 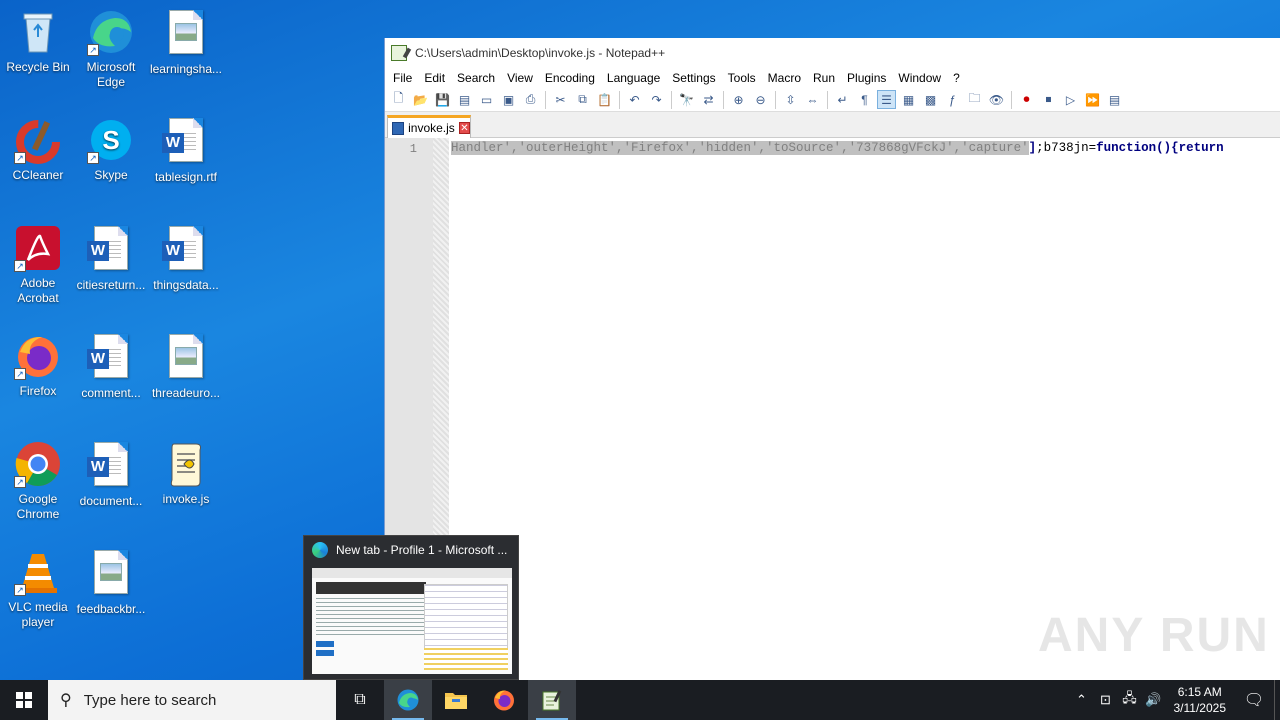 What do you see at coordinates (192, 700) in the screenshot?
I see `taskbar-search-box: ⚲ Type here to search` at bounding box center [192, 700].